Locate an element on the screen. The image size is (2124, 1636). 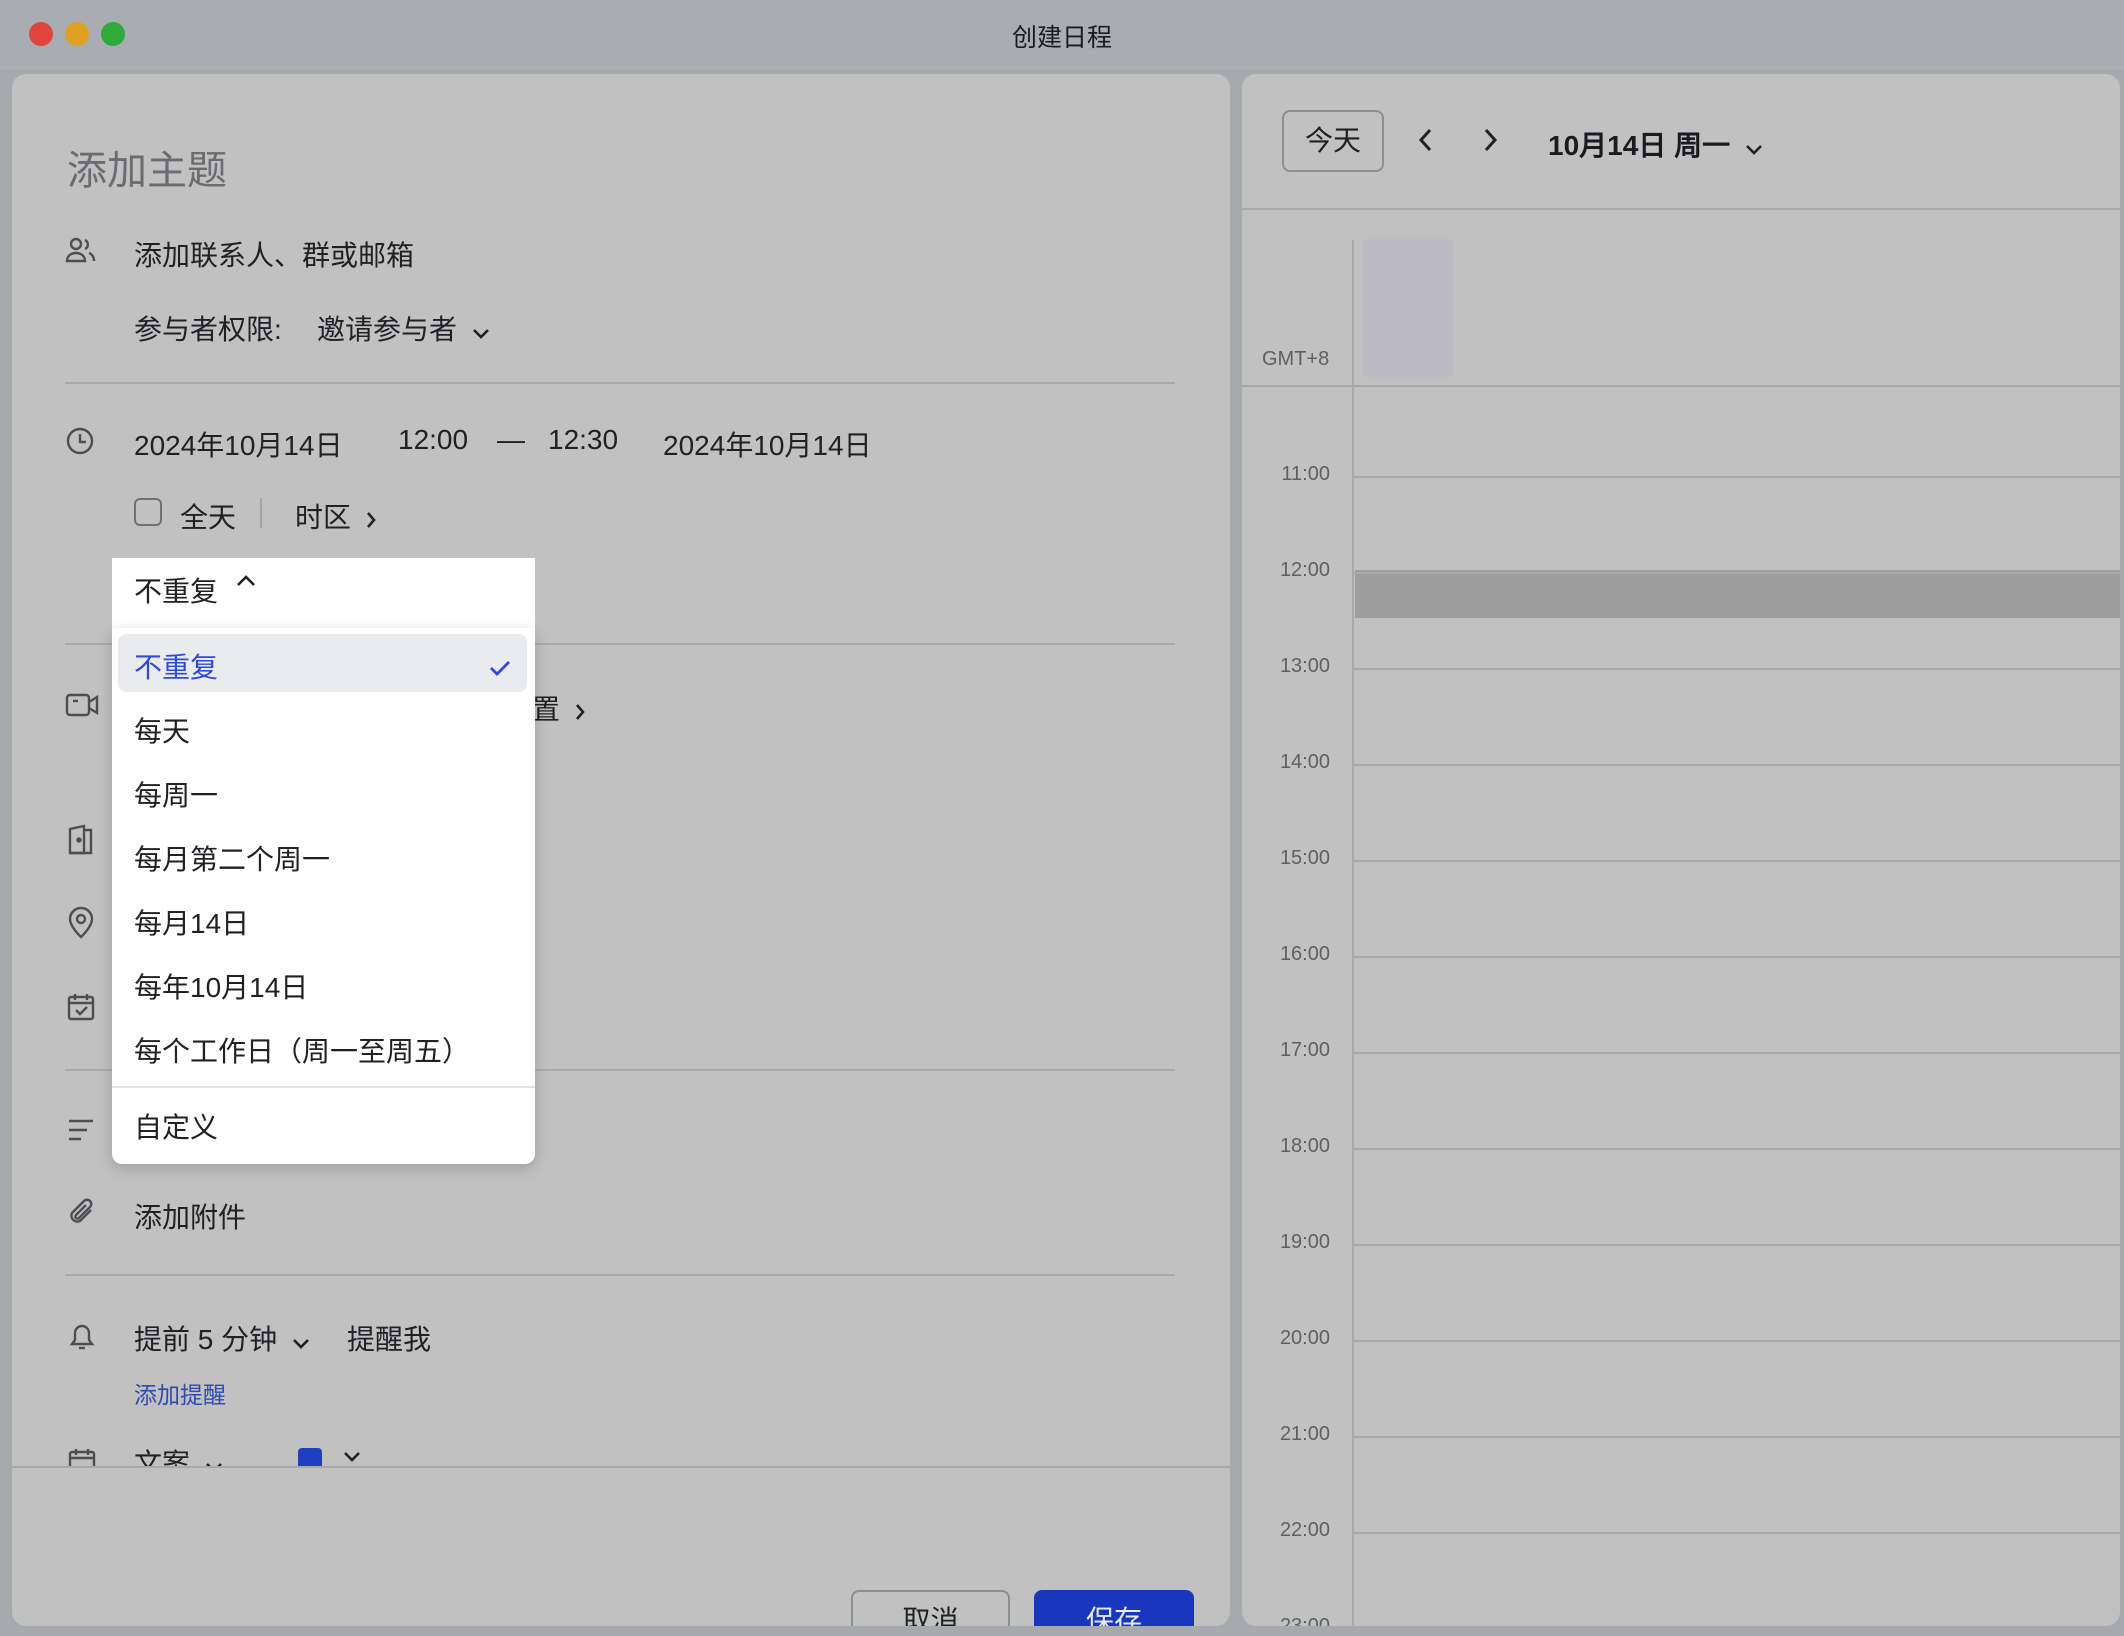
description-icon is located at coordinates (81, 1130).